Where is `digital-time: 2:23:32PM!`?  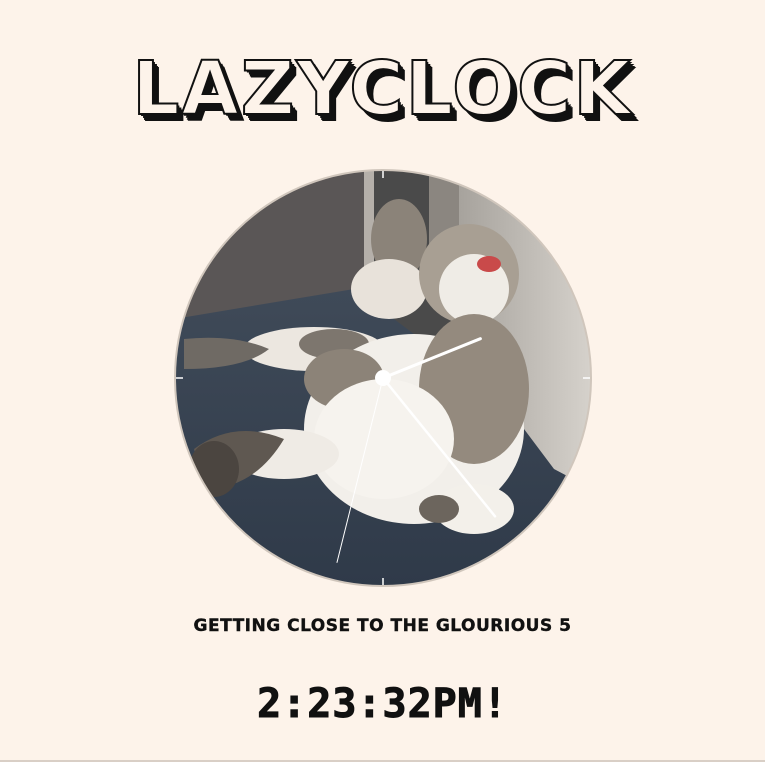
digital-time: 2:23:32PM! is located at coordinates (382, 704).